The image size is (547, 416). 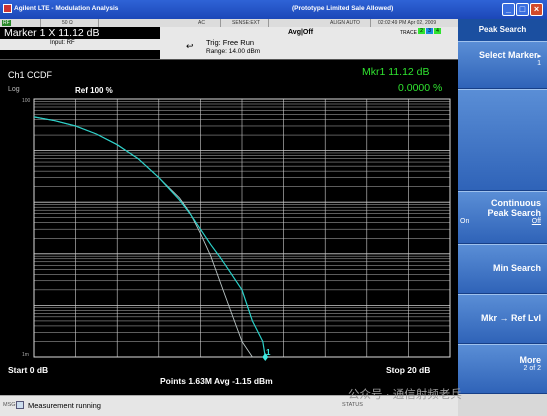 I want to click on points-label: Points 1.63M Avg -1.15 dBm, so click(x=216, y=381).